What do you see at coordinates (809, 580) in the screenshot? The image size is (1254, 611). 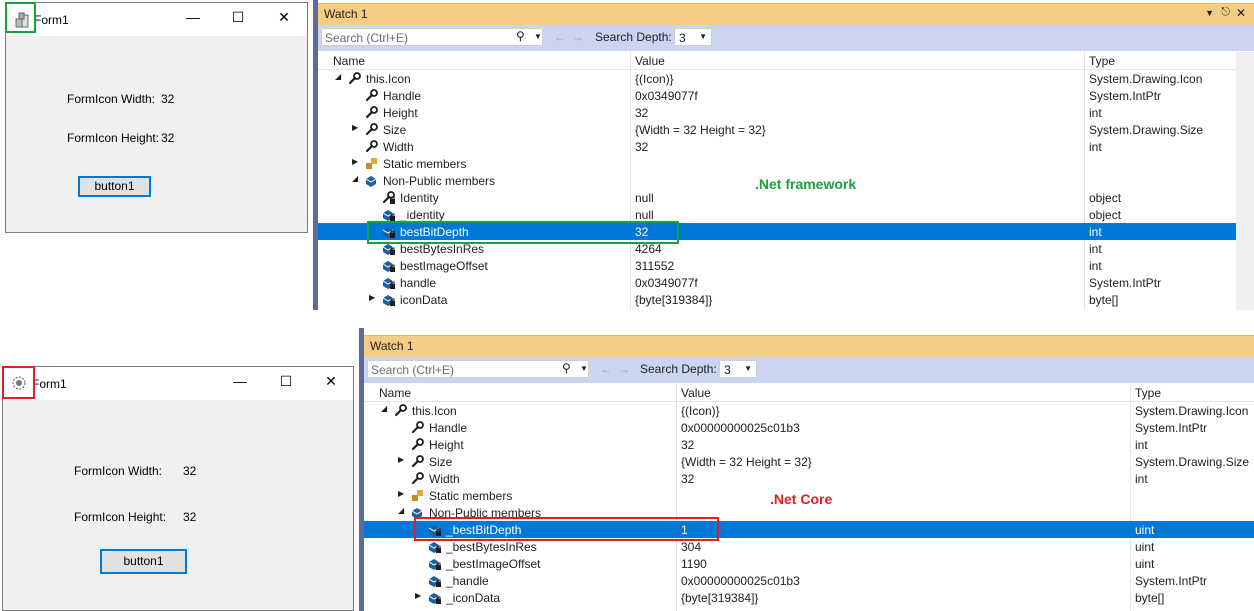 I see `watch-row: _handle 0x00000000025c01b3 System.IntPtr` at bounding box center [809, 580].